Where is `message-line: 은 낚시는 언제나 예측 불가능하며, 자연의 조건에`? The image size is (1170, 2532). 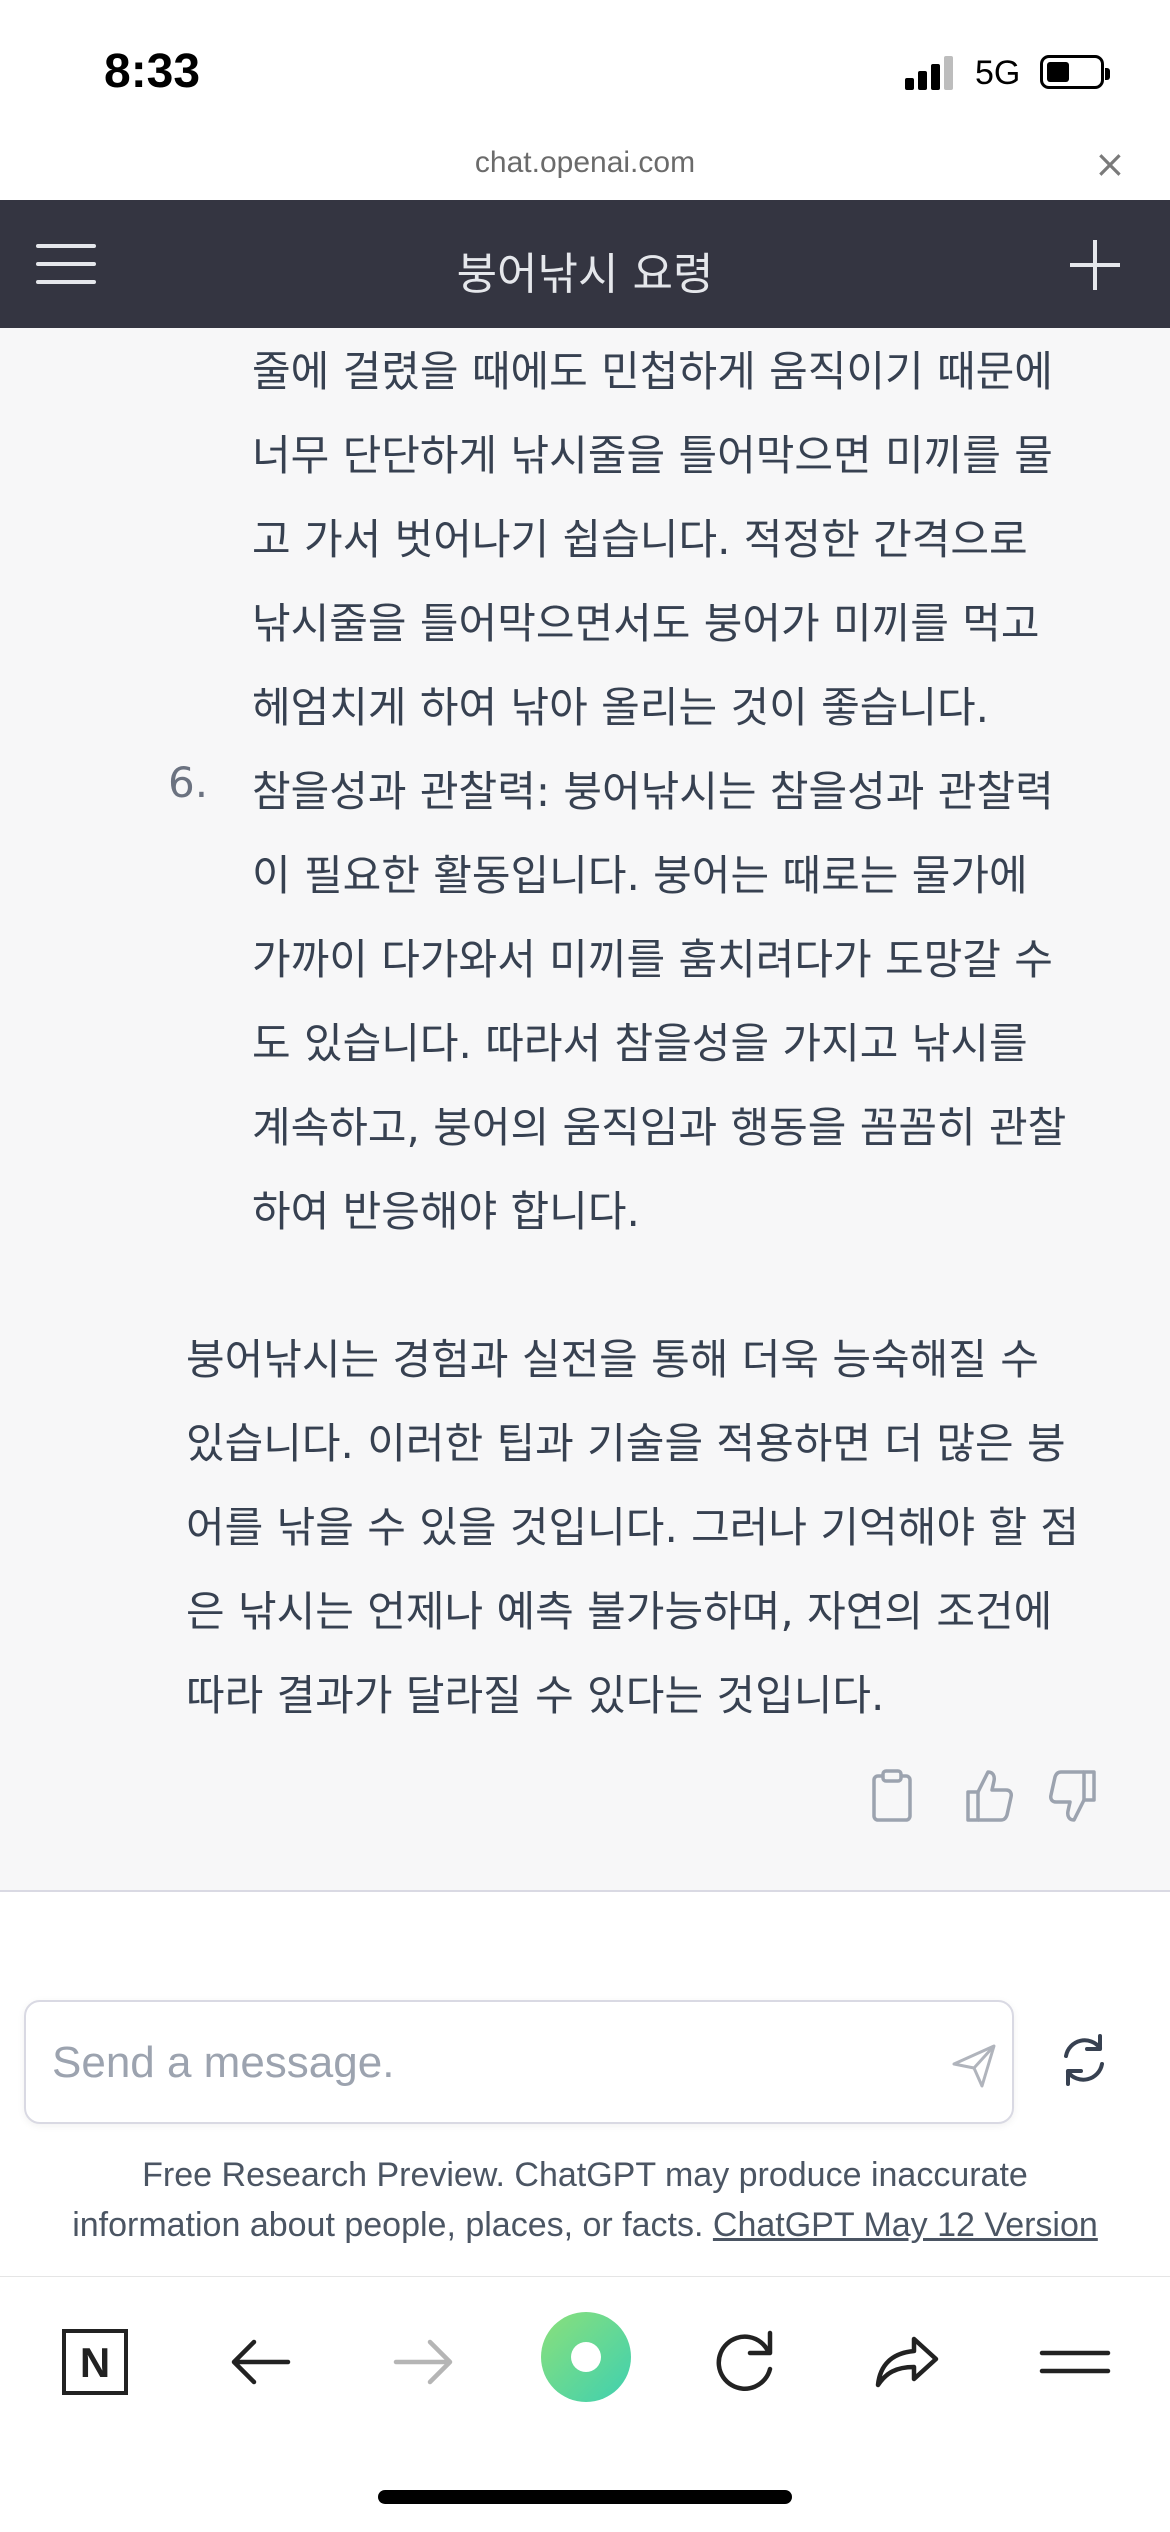 message-line: 은 낚시는 언제나 예측 불가능하며, 자연의 조건에 is located at coordinates (619, 1611).